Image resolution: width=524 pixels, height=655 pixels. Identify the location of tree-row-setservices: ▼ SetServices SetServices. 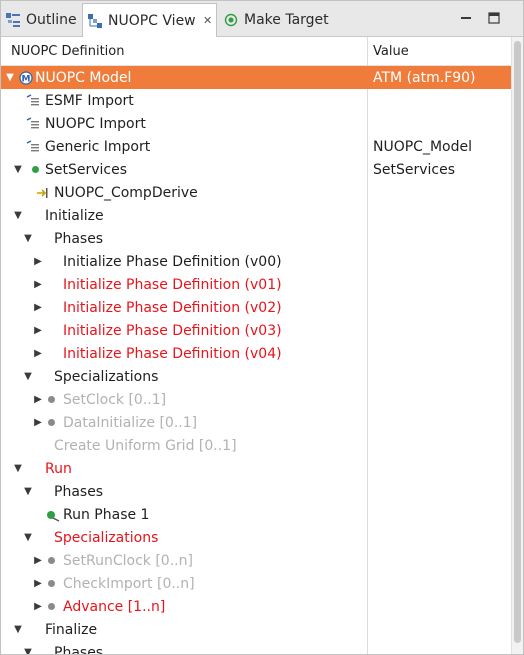
(256, 169).